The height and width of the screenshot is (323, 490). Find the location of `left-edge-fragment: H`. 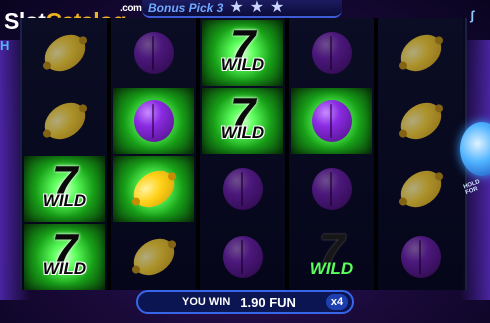

left-edge-fragment: H is located at coordinates (5, 45).